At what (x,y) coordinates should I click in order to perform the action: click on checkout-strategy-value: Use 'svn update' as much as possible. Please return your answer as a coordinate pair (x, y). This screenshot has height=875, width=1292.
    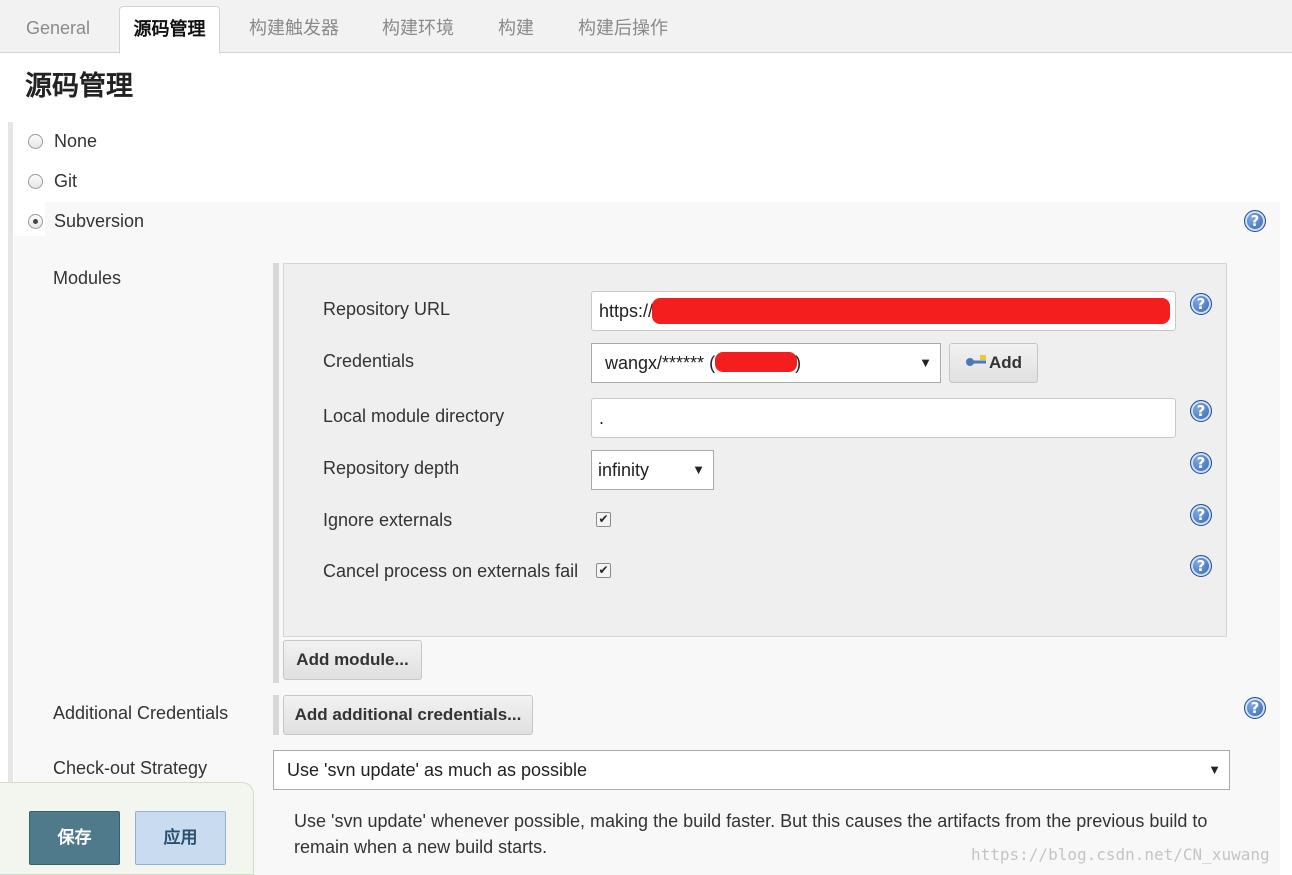
    Looking at the image, I should click on (437, 770).